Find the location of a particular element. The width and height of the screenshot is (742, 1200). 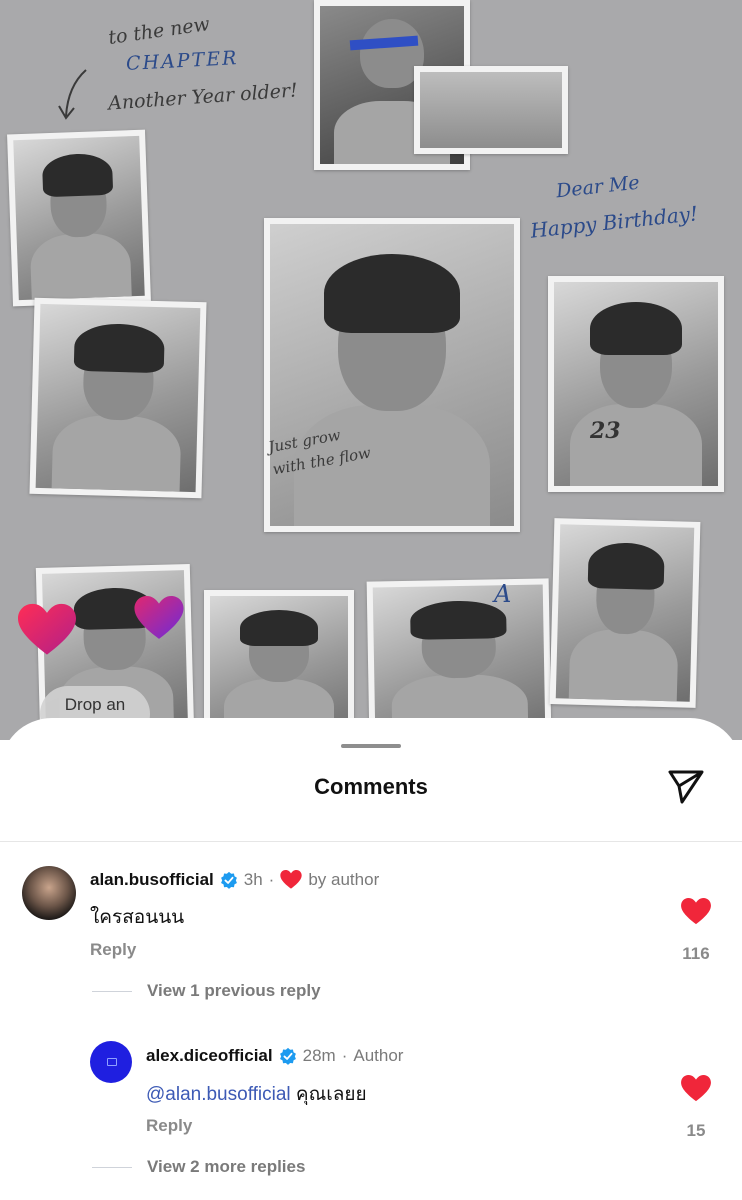

comment-meta: alan.busofficial 3h · by author is located at coordinates (234, 880).